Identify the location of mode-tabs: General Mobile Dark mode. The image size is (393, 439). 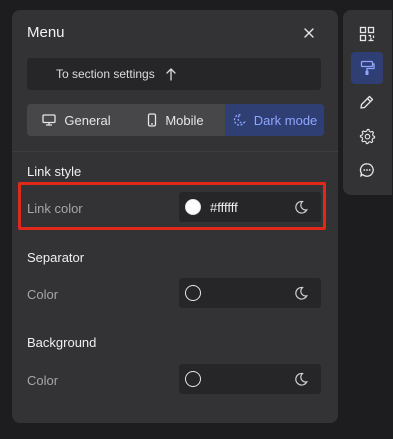
(175, 120).